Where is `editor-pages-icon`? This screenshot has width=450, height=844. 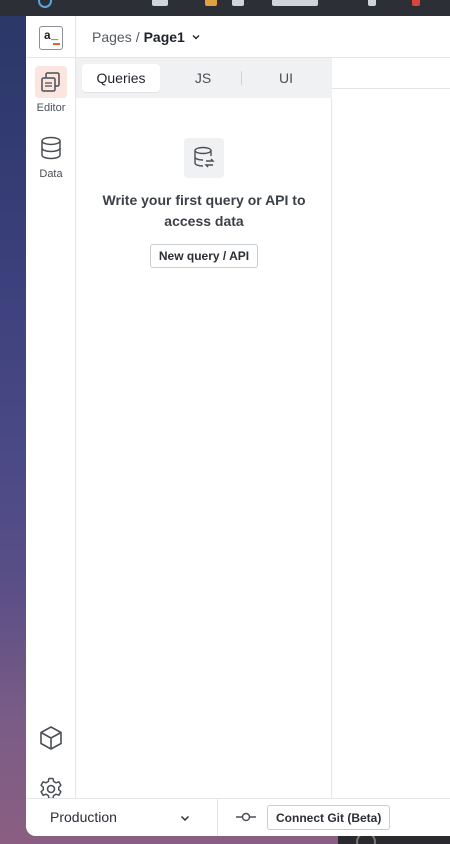
editor-pages-icon is located at coordinates (50, 82).